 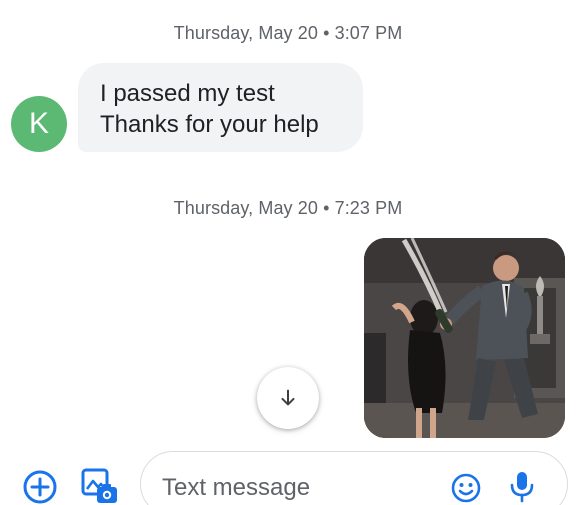 I want to click on emoji-icon, so click(x=466, y=488).